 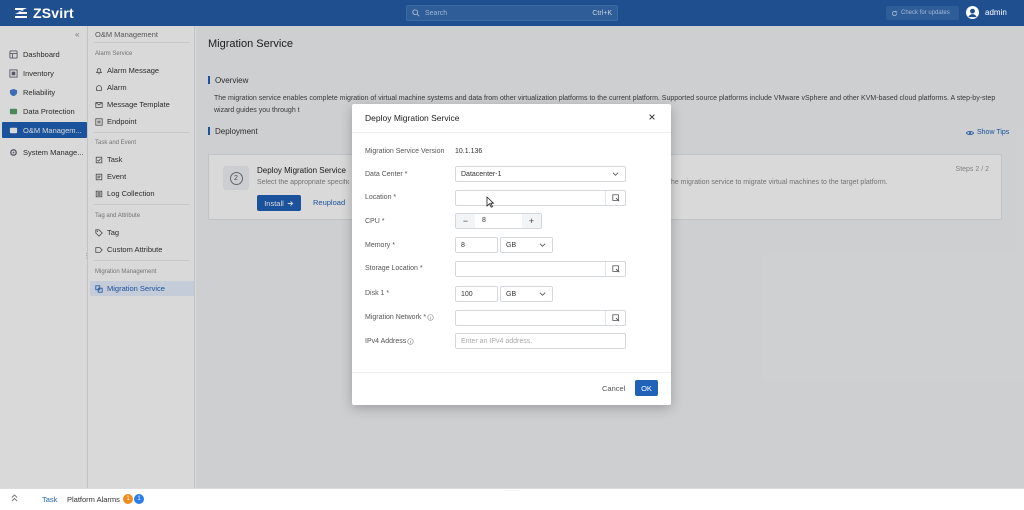 I want to click on network-label: Migration Network *, so click(x=396, y=317).